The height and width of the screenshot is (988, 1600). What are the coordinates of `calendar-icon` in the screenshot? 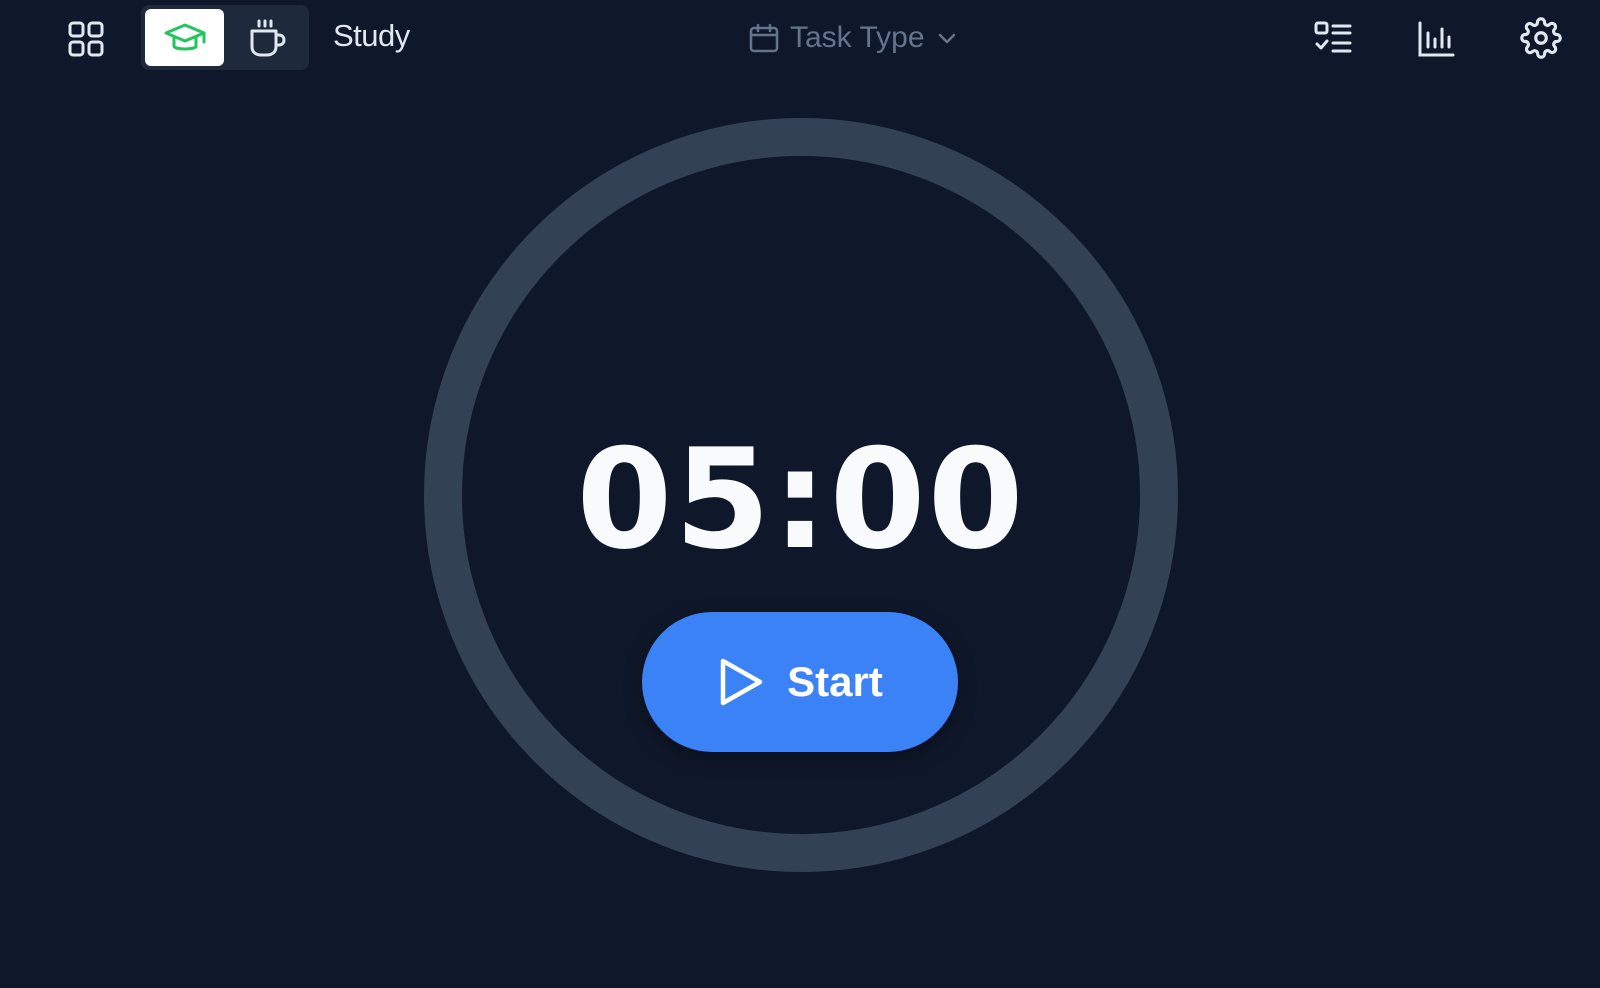 It's located at (764, 38).